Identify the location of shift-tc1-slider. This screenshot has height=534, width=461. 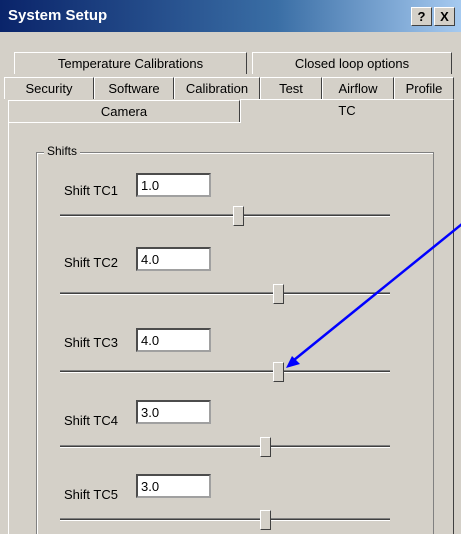
(225, 217).